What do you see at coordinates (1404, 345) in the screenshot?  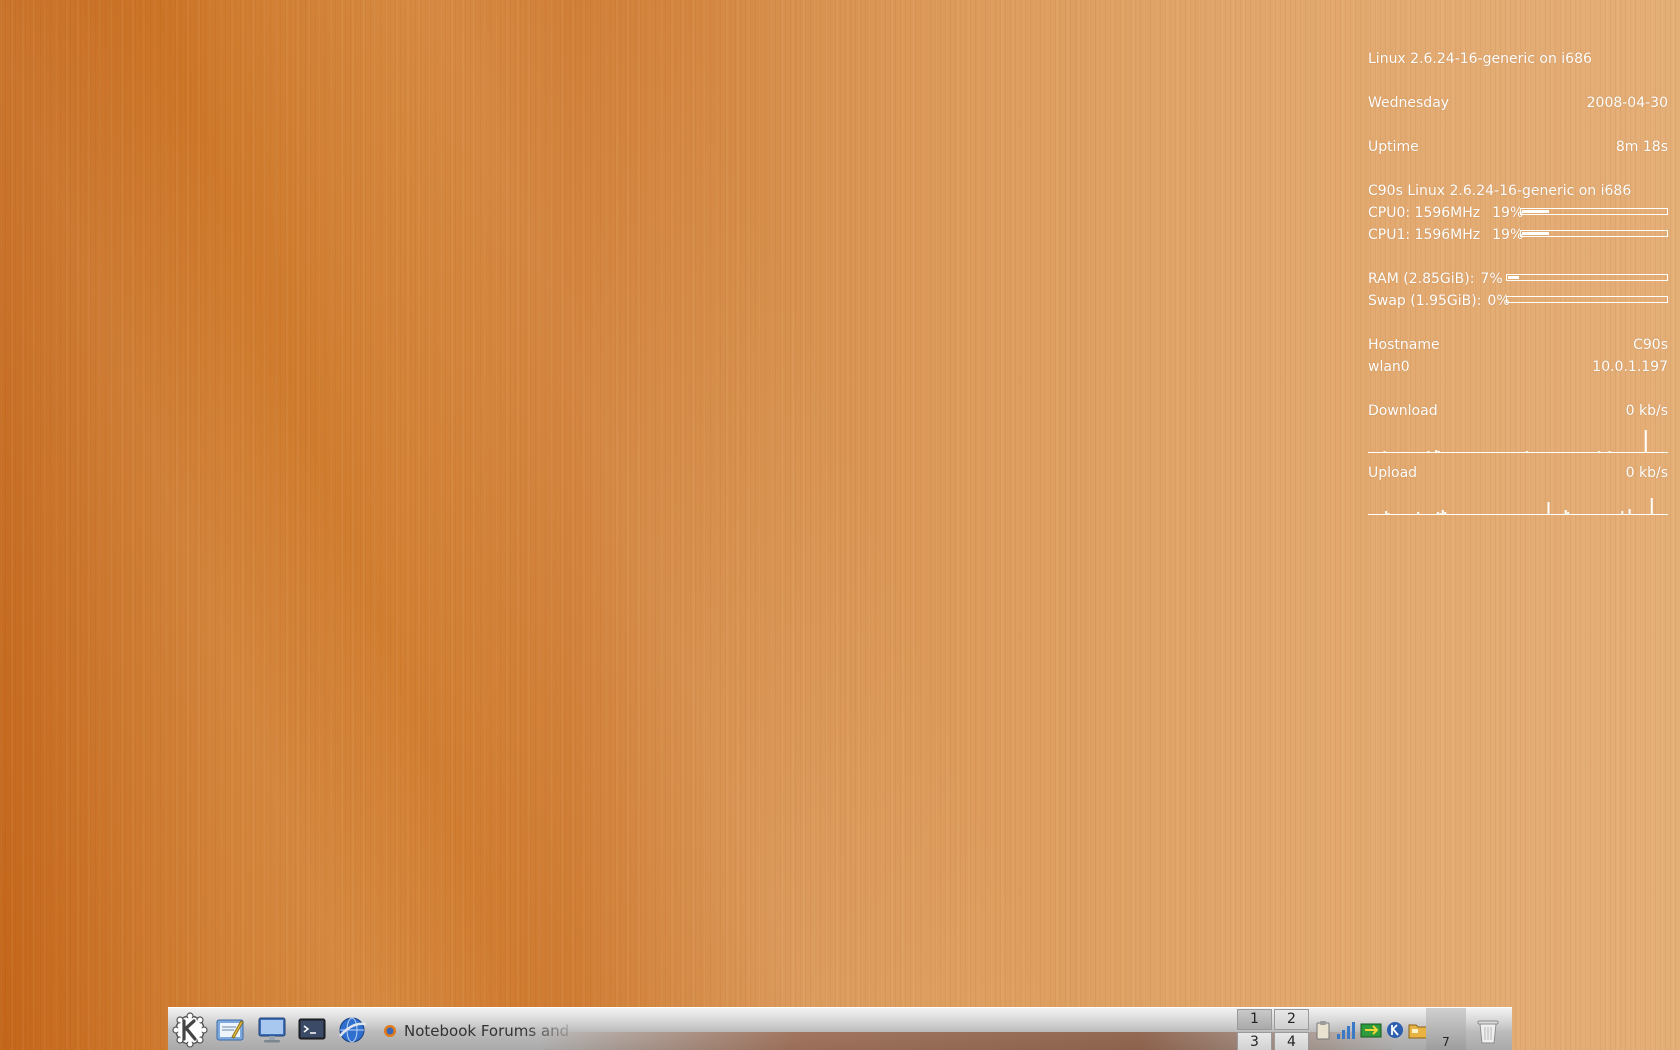 I see `hostname-label: Hostname` at bounding box center [1404, 345].